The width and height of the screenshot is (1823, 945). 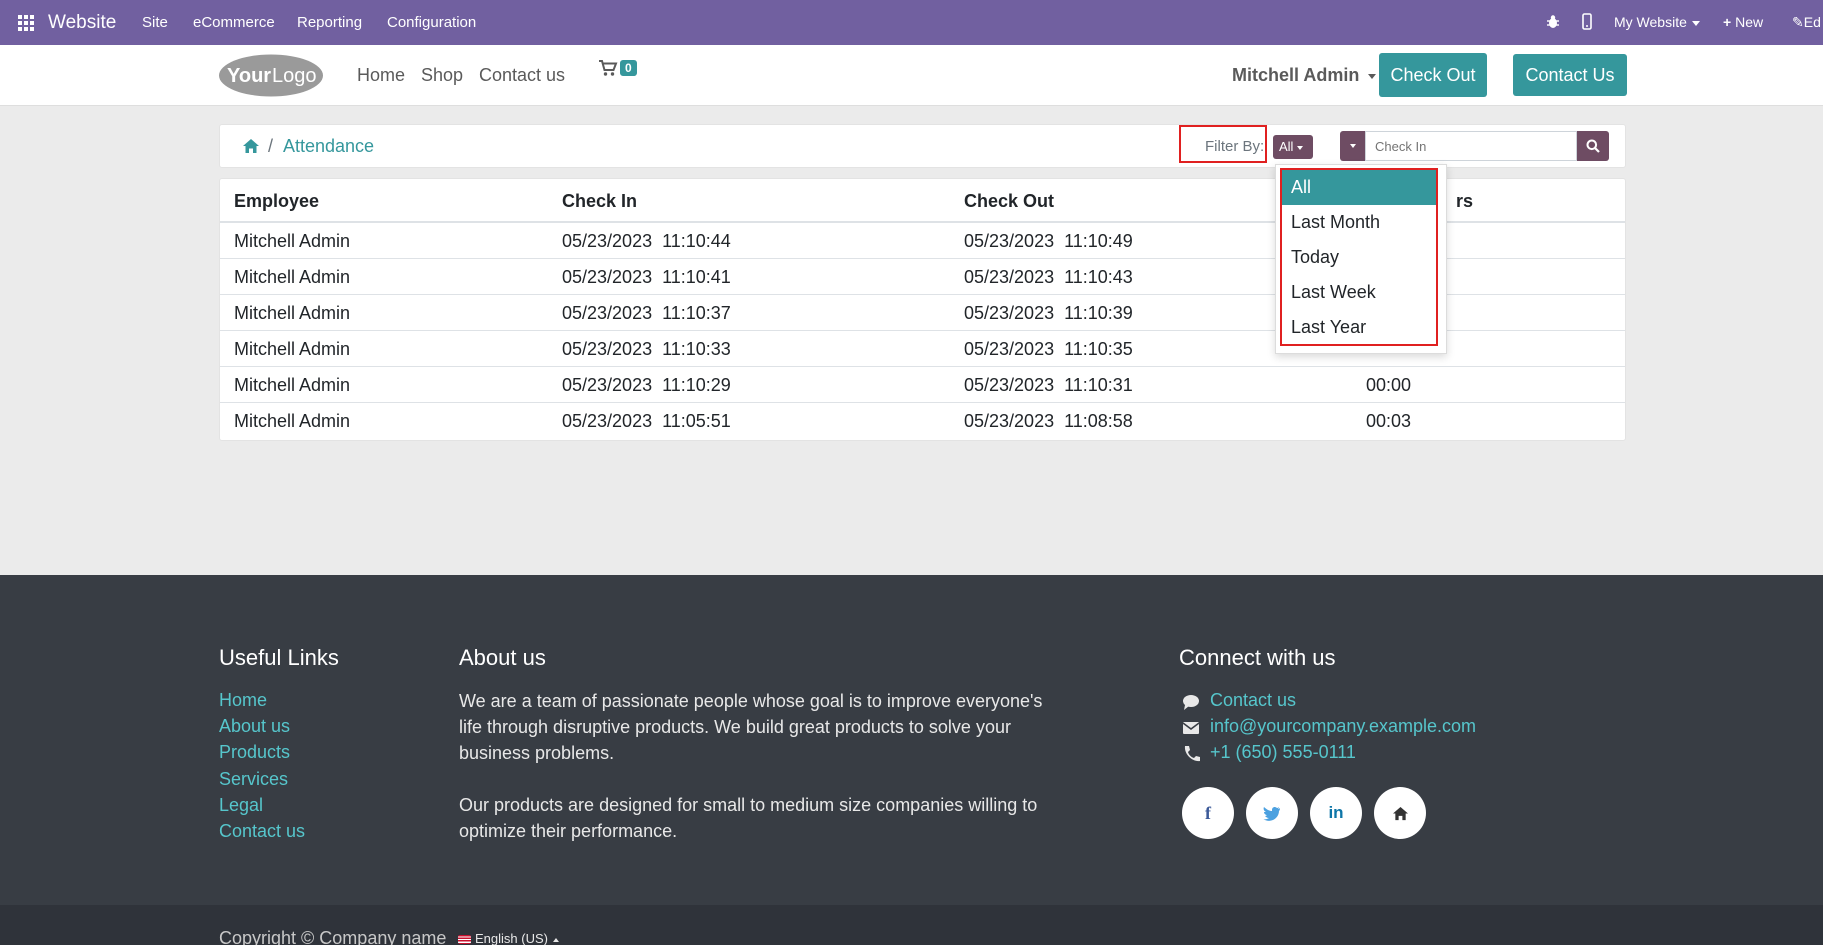 What do you see at coordinates (1389, 385) in the screenshot?
I see `cell-hours: 00:00` at bounding box center [1389, 385].